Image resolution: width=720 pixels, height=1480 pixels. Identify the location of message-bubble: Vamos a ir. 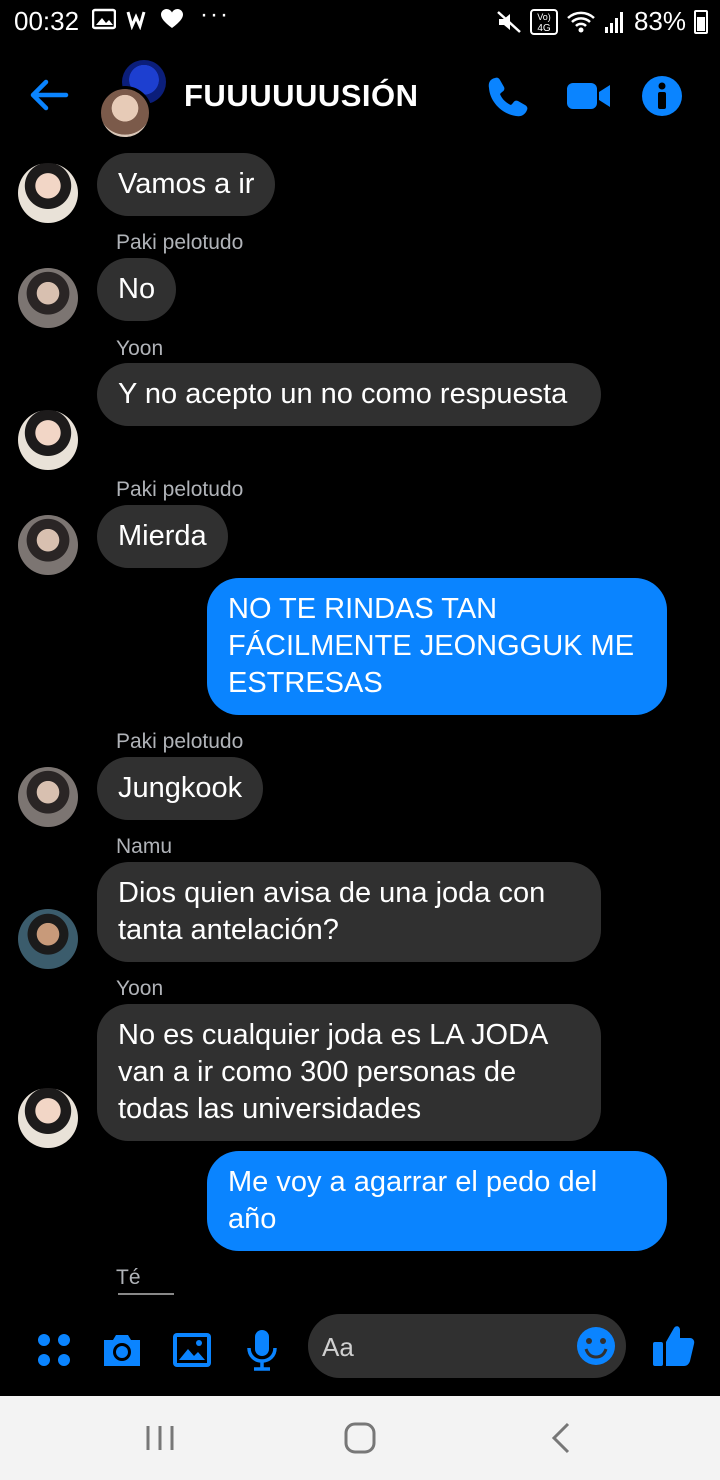
(186, 184).